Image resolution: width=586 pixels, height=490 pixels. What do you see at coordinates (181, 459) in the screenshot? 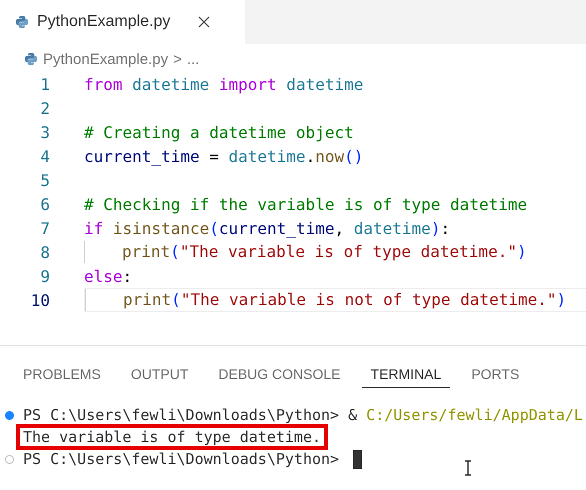
I see `terminal-line: PS C:\Users\fewli\Downloads\Python>` at bounding box center [181, 459].